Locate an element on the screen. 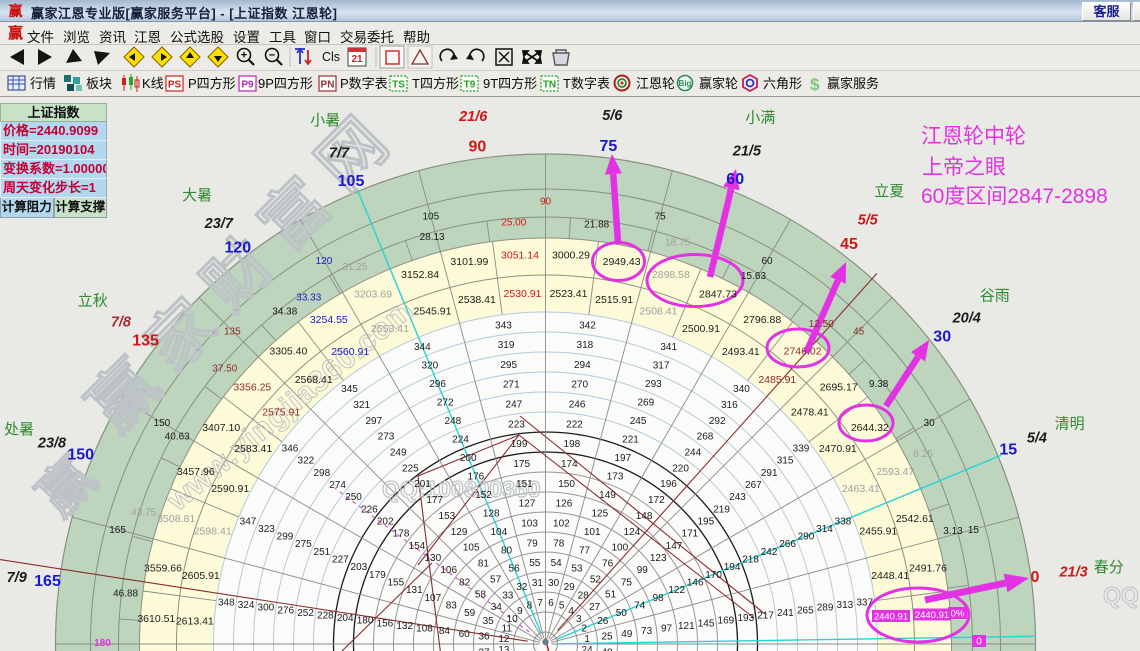  svg-text: 26 is located at coordinates (603, 621).